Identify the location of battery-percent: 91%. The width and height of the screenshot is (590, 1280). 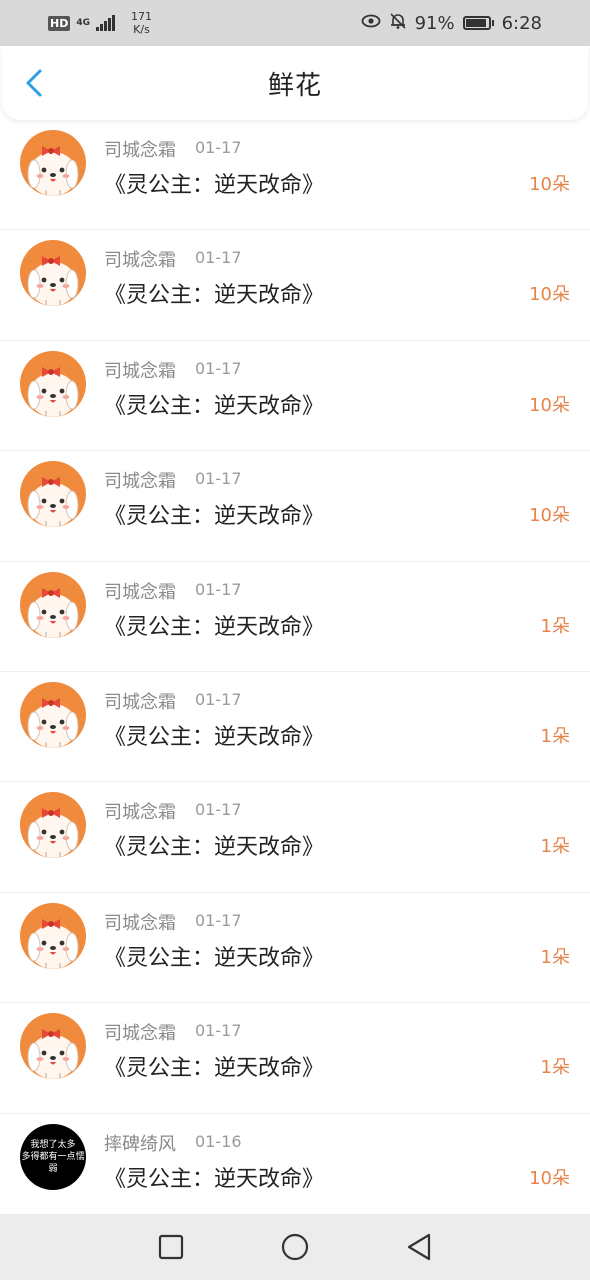
(434, 23).